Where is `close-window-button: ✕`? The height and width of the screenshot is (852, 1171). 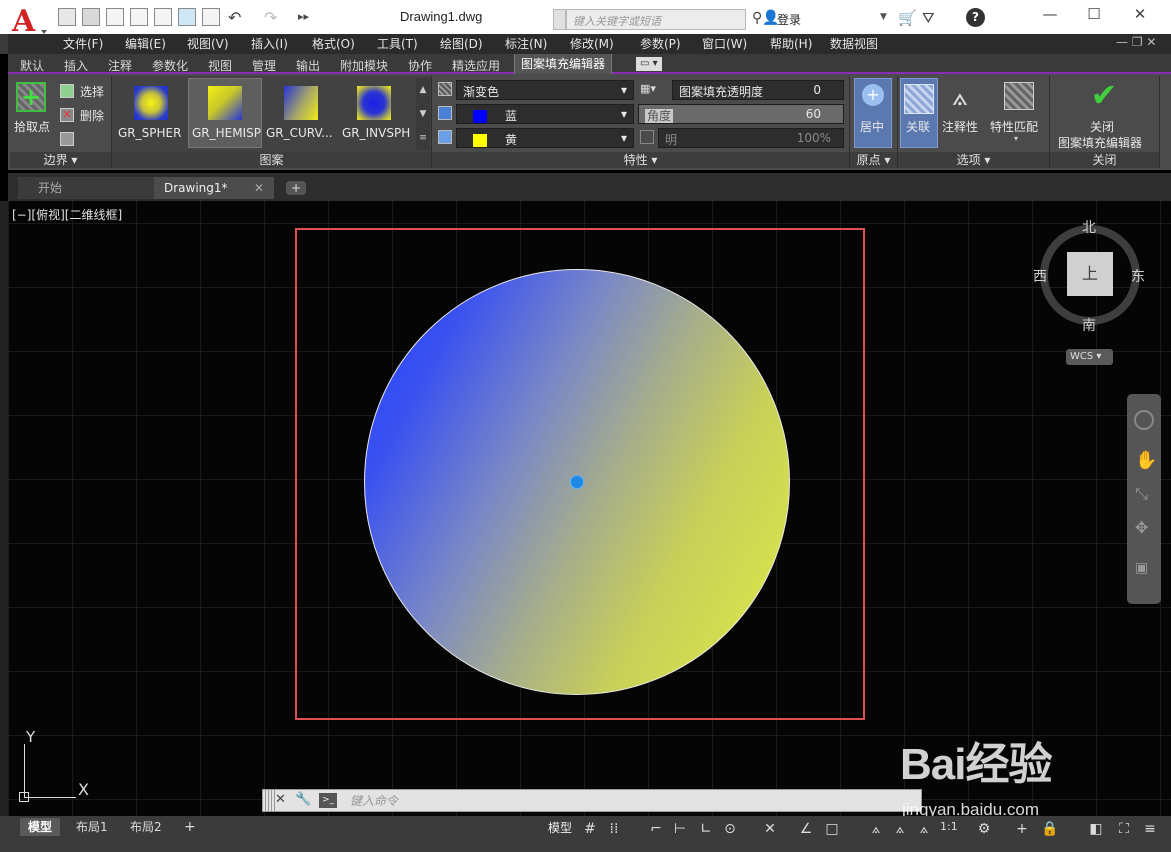
close-window-button: ✕ is located at coordinates (1140, 14).